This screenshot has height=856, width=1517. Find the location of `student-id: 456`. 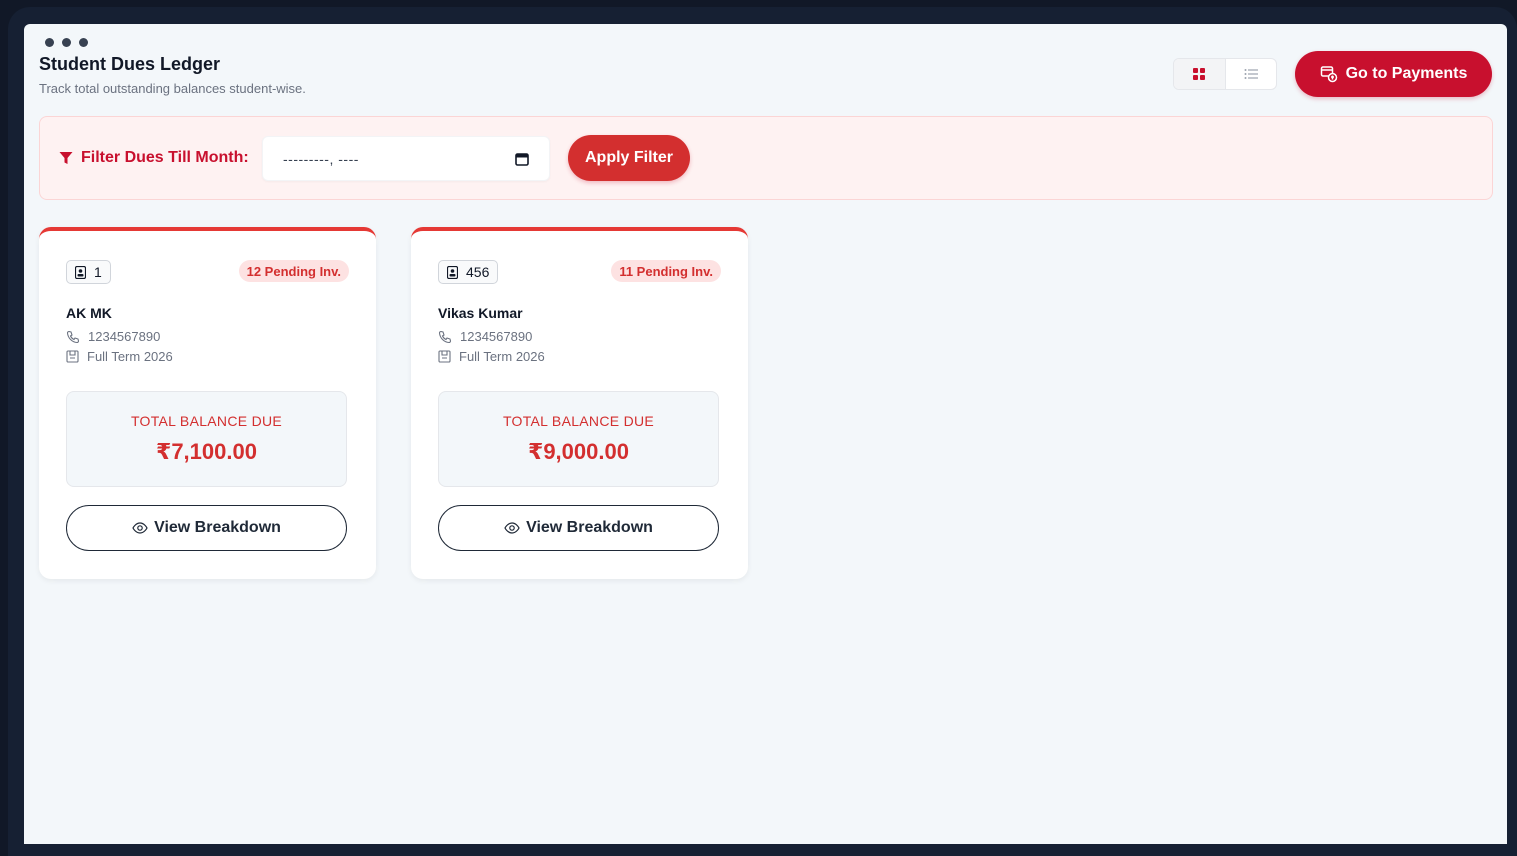

student-id: 456 is located at coordinates (478, 272).